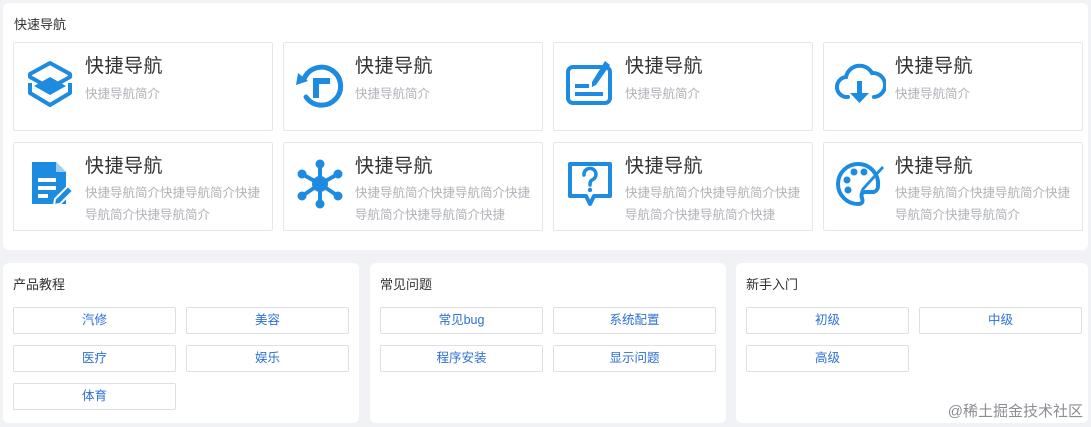 This screenshot has height=427, width=1091. What do you see at coordinates (634, 358) in the screenshot?
I see `tag-button: 显示问题` at bounding box center [634, 358].